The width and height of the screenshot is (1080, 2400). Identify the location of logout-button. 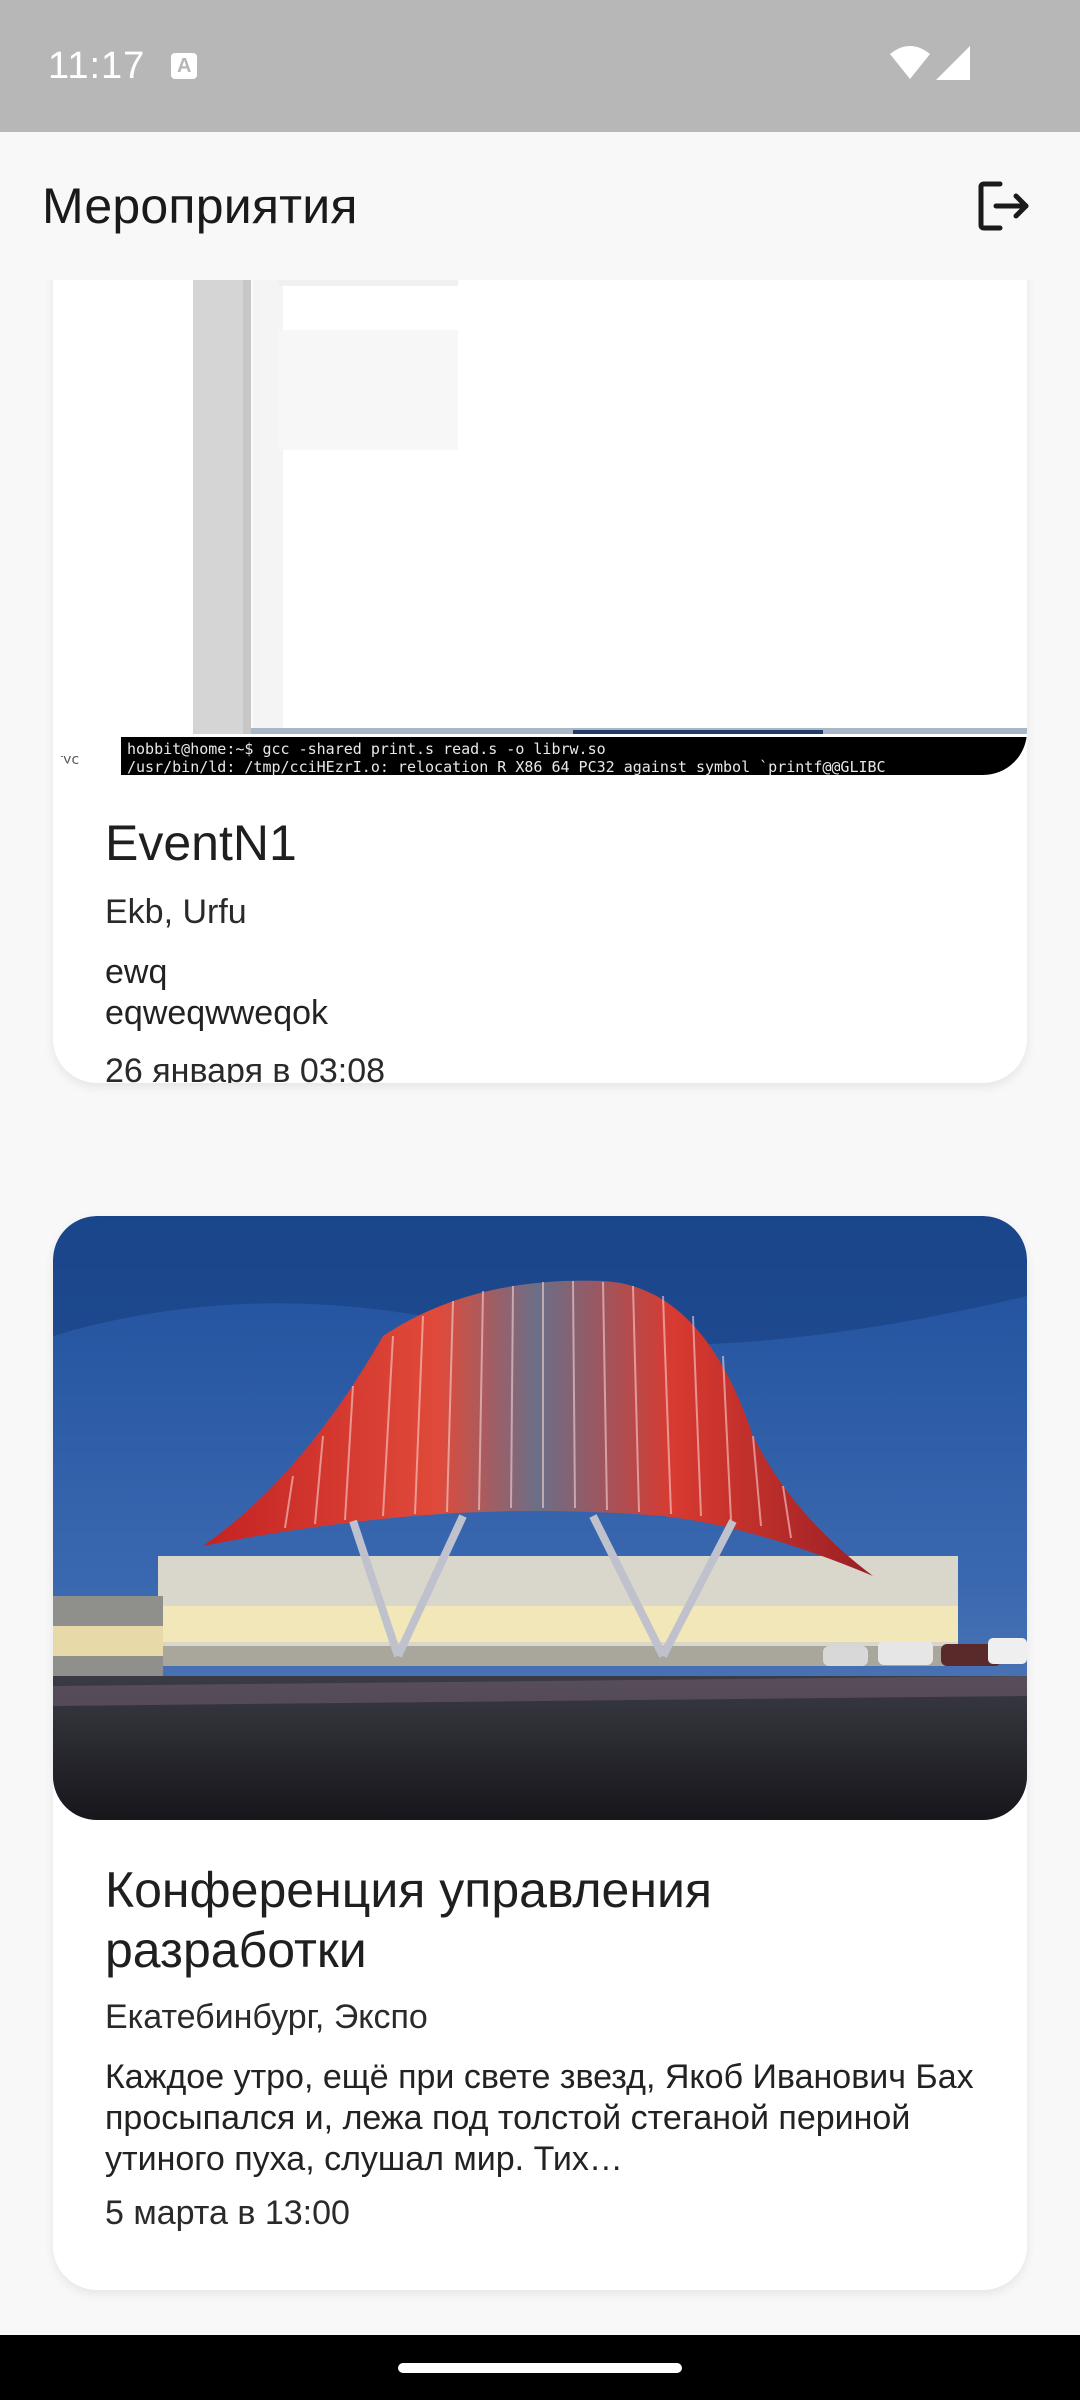
(1004, 206).